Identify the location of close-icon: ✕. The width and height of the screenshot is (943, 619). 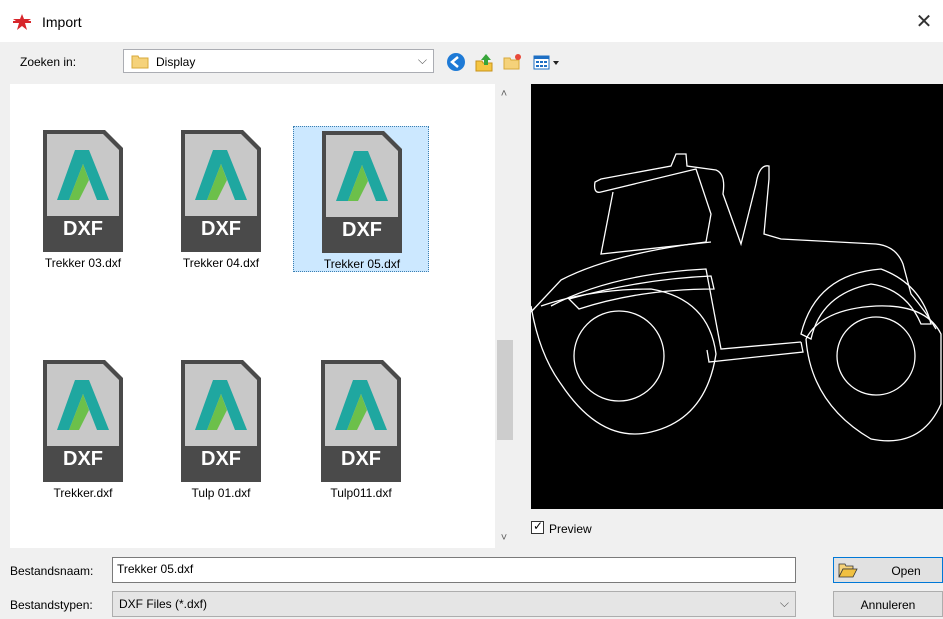
(924, 21).